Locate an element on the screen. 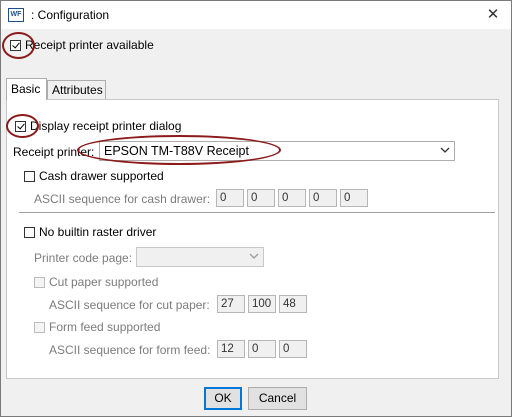 Image resolution: width=512 pixels, height=417 pixels. cancel-button: Cancel is located at coordinates (277, 398).